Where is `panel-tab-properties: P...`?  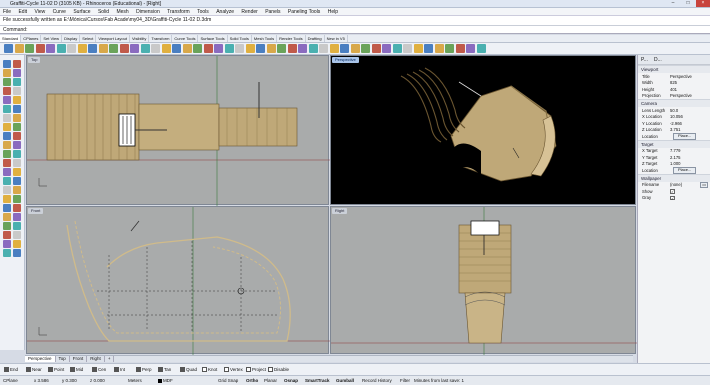
panel-tab-properties: P... is located at coordinates (644, 60).